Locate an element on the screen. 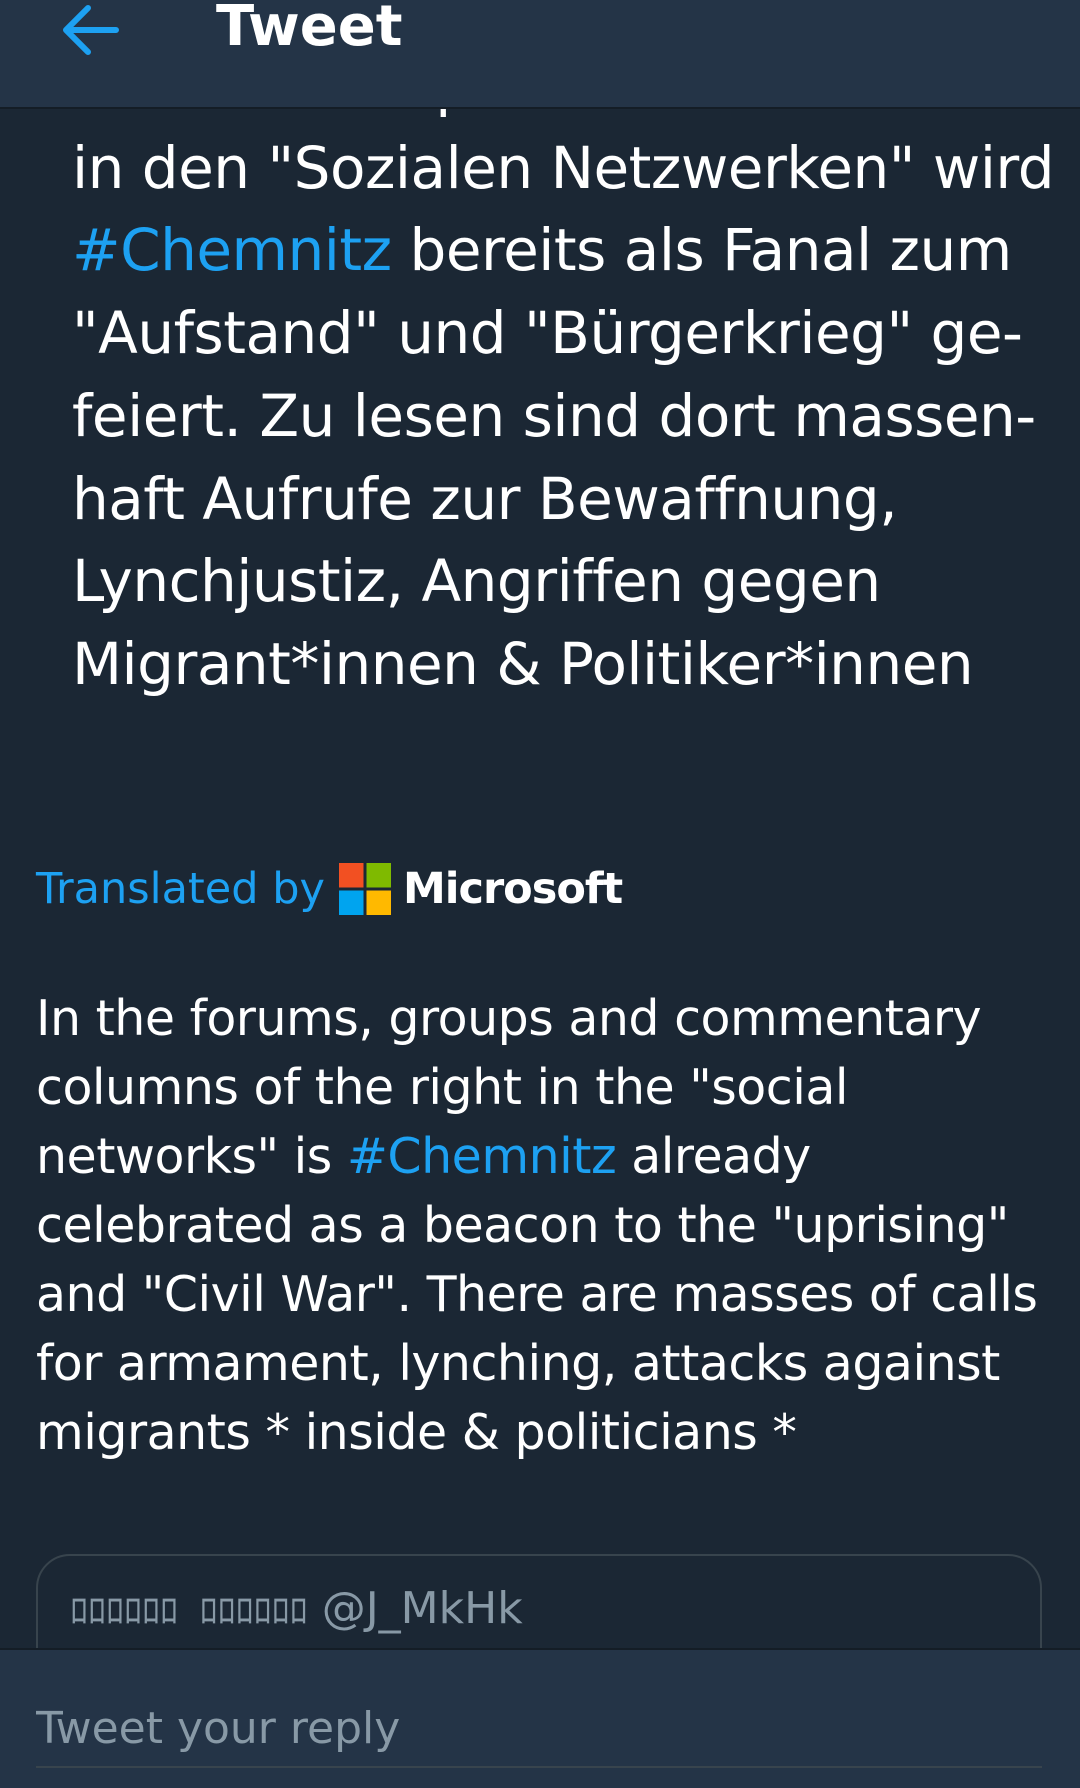 This screenshot has height=1788, width=1080. text-segment: for armament, lynching, attacks against is located at coordinates (518, 1363).